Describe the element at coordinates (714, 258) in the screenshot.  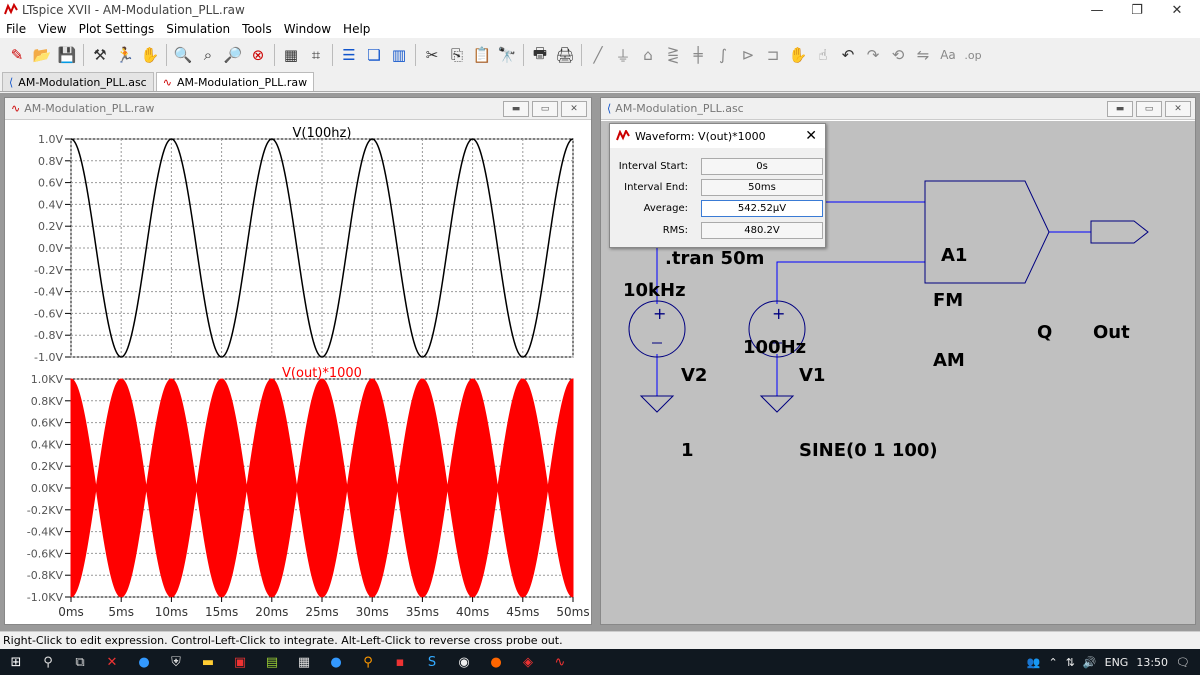
I see `spice-directive: .tran 50m` at that location.